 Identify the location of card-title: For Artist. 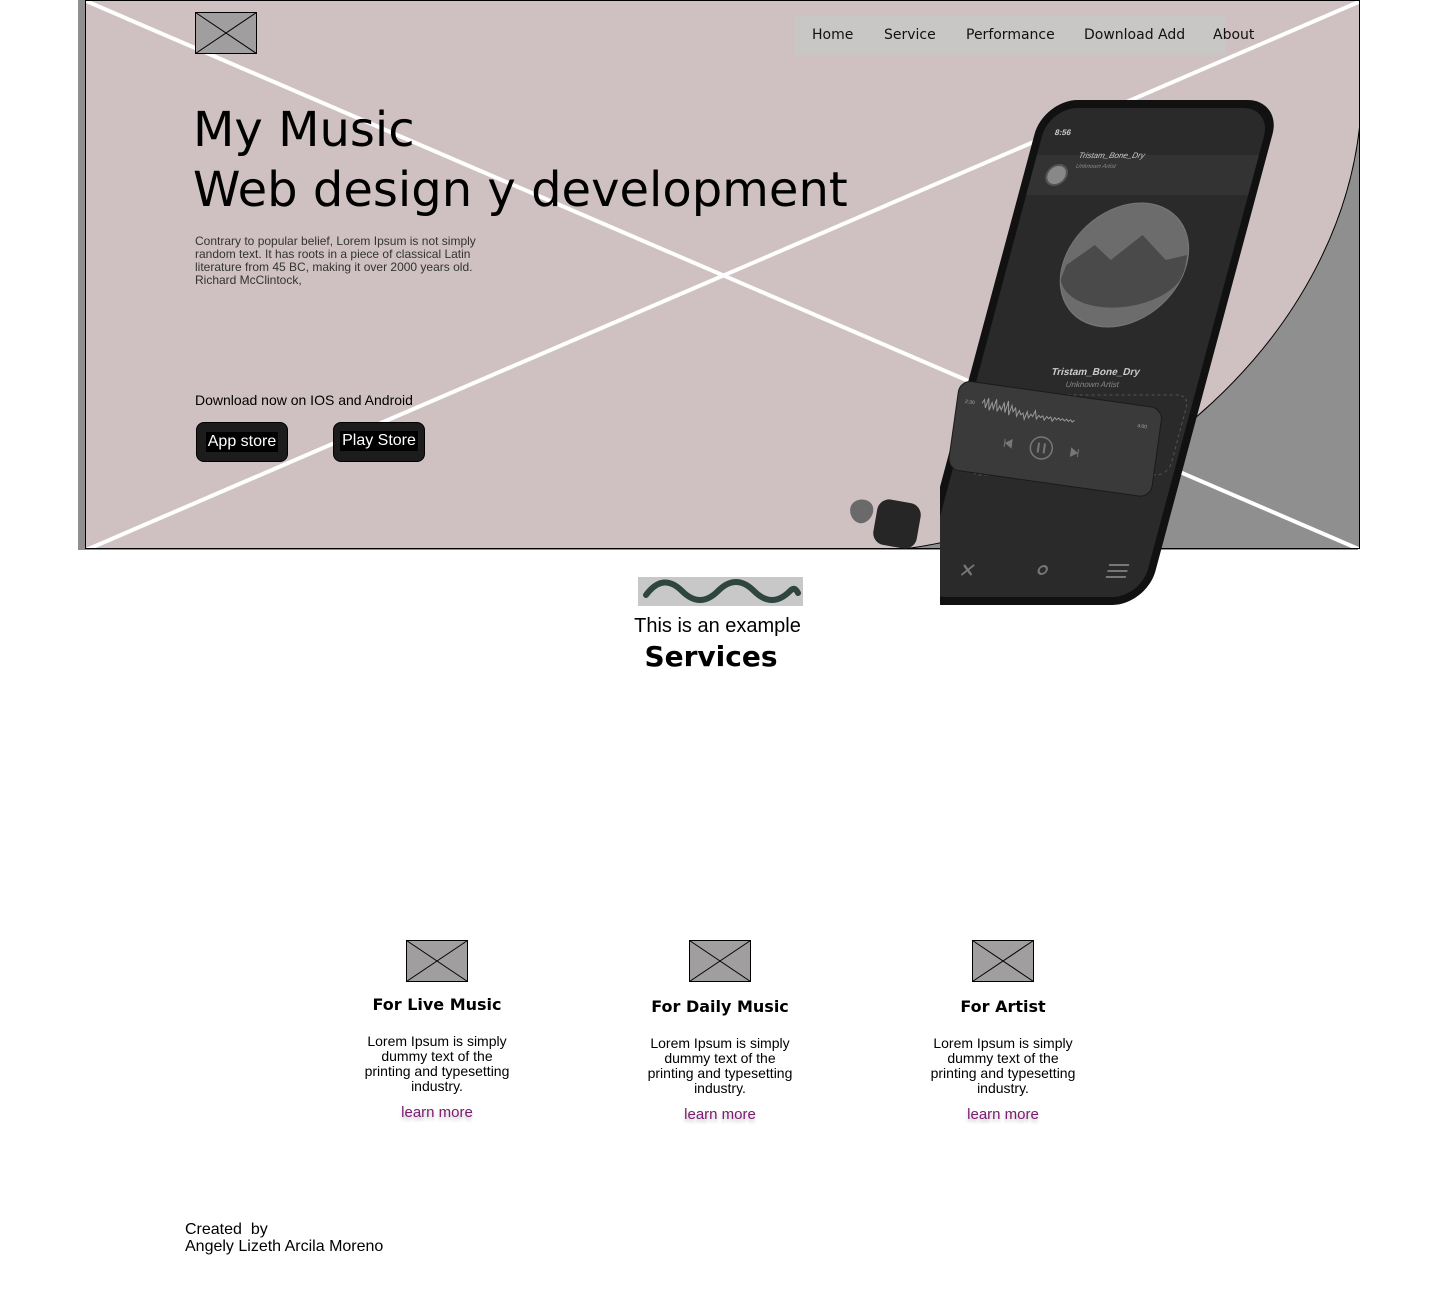
(1003, 1006).